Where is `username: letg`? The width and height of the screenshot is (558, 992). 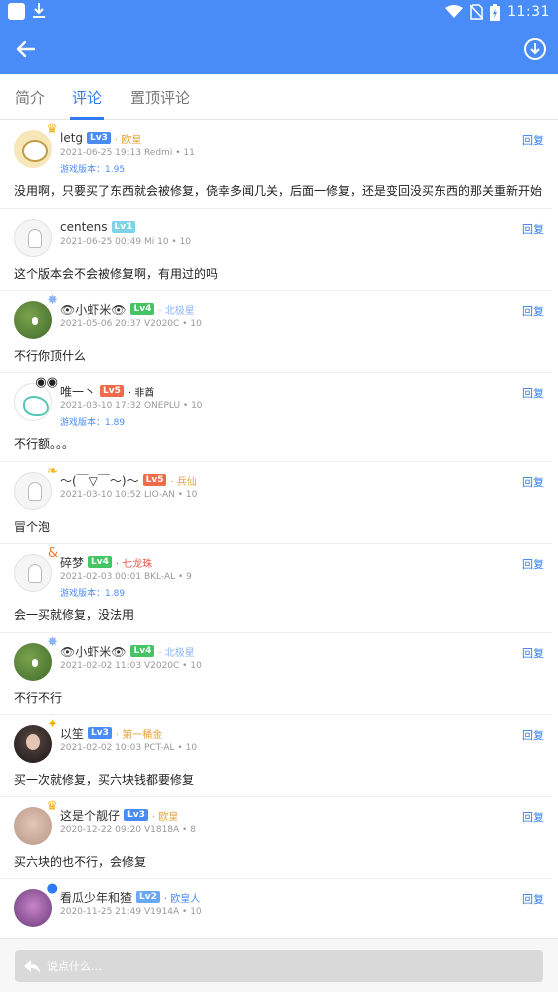
username: letg is located at coordinates (71, 138).